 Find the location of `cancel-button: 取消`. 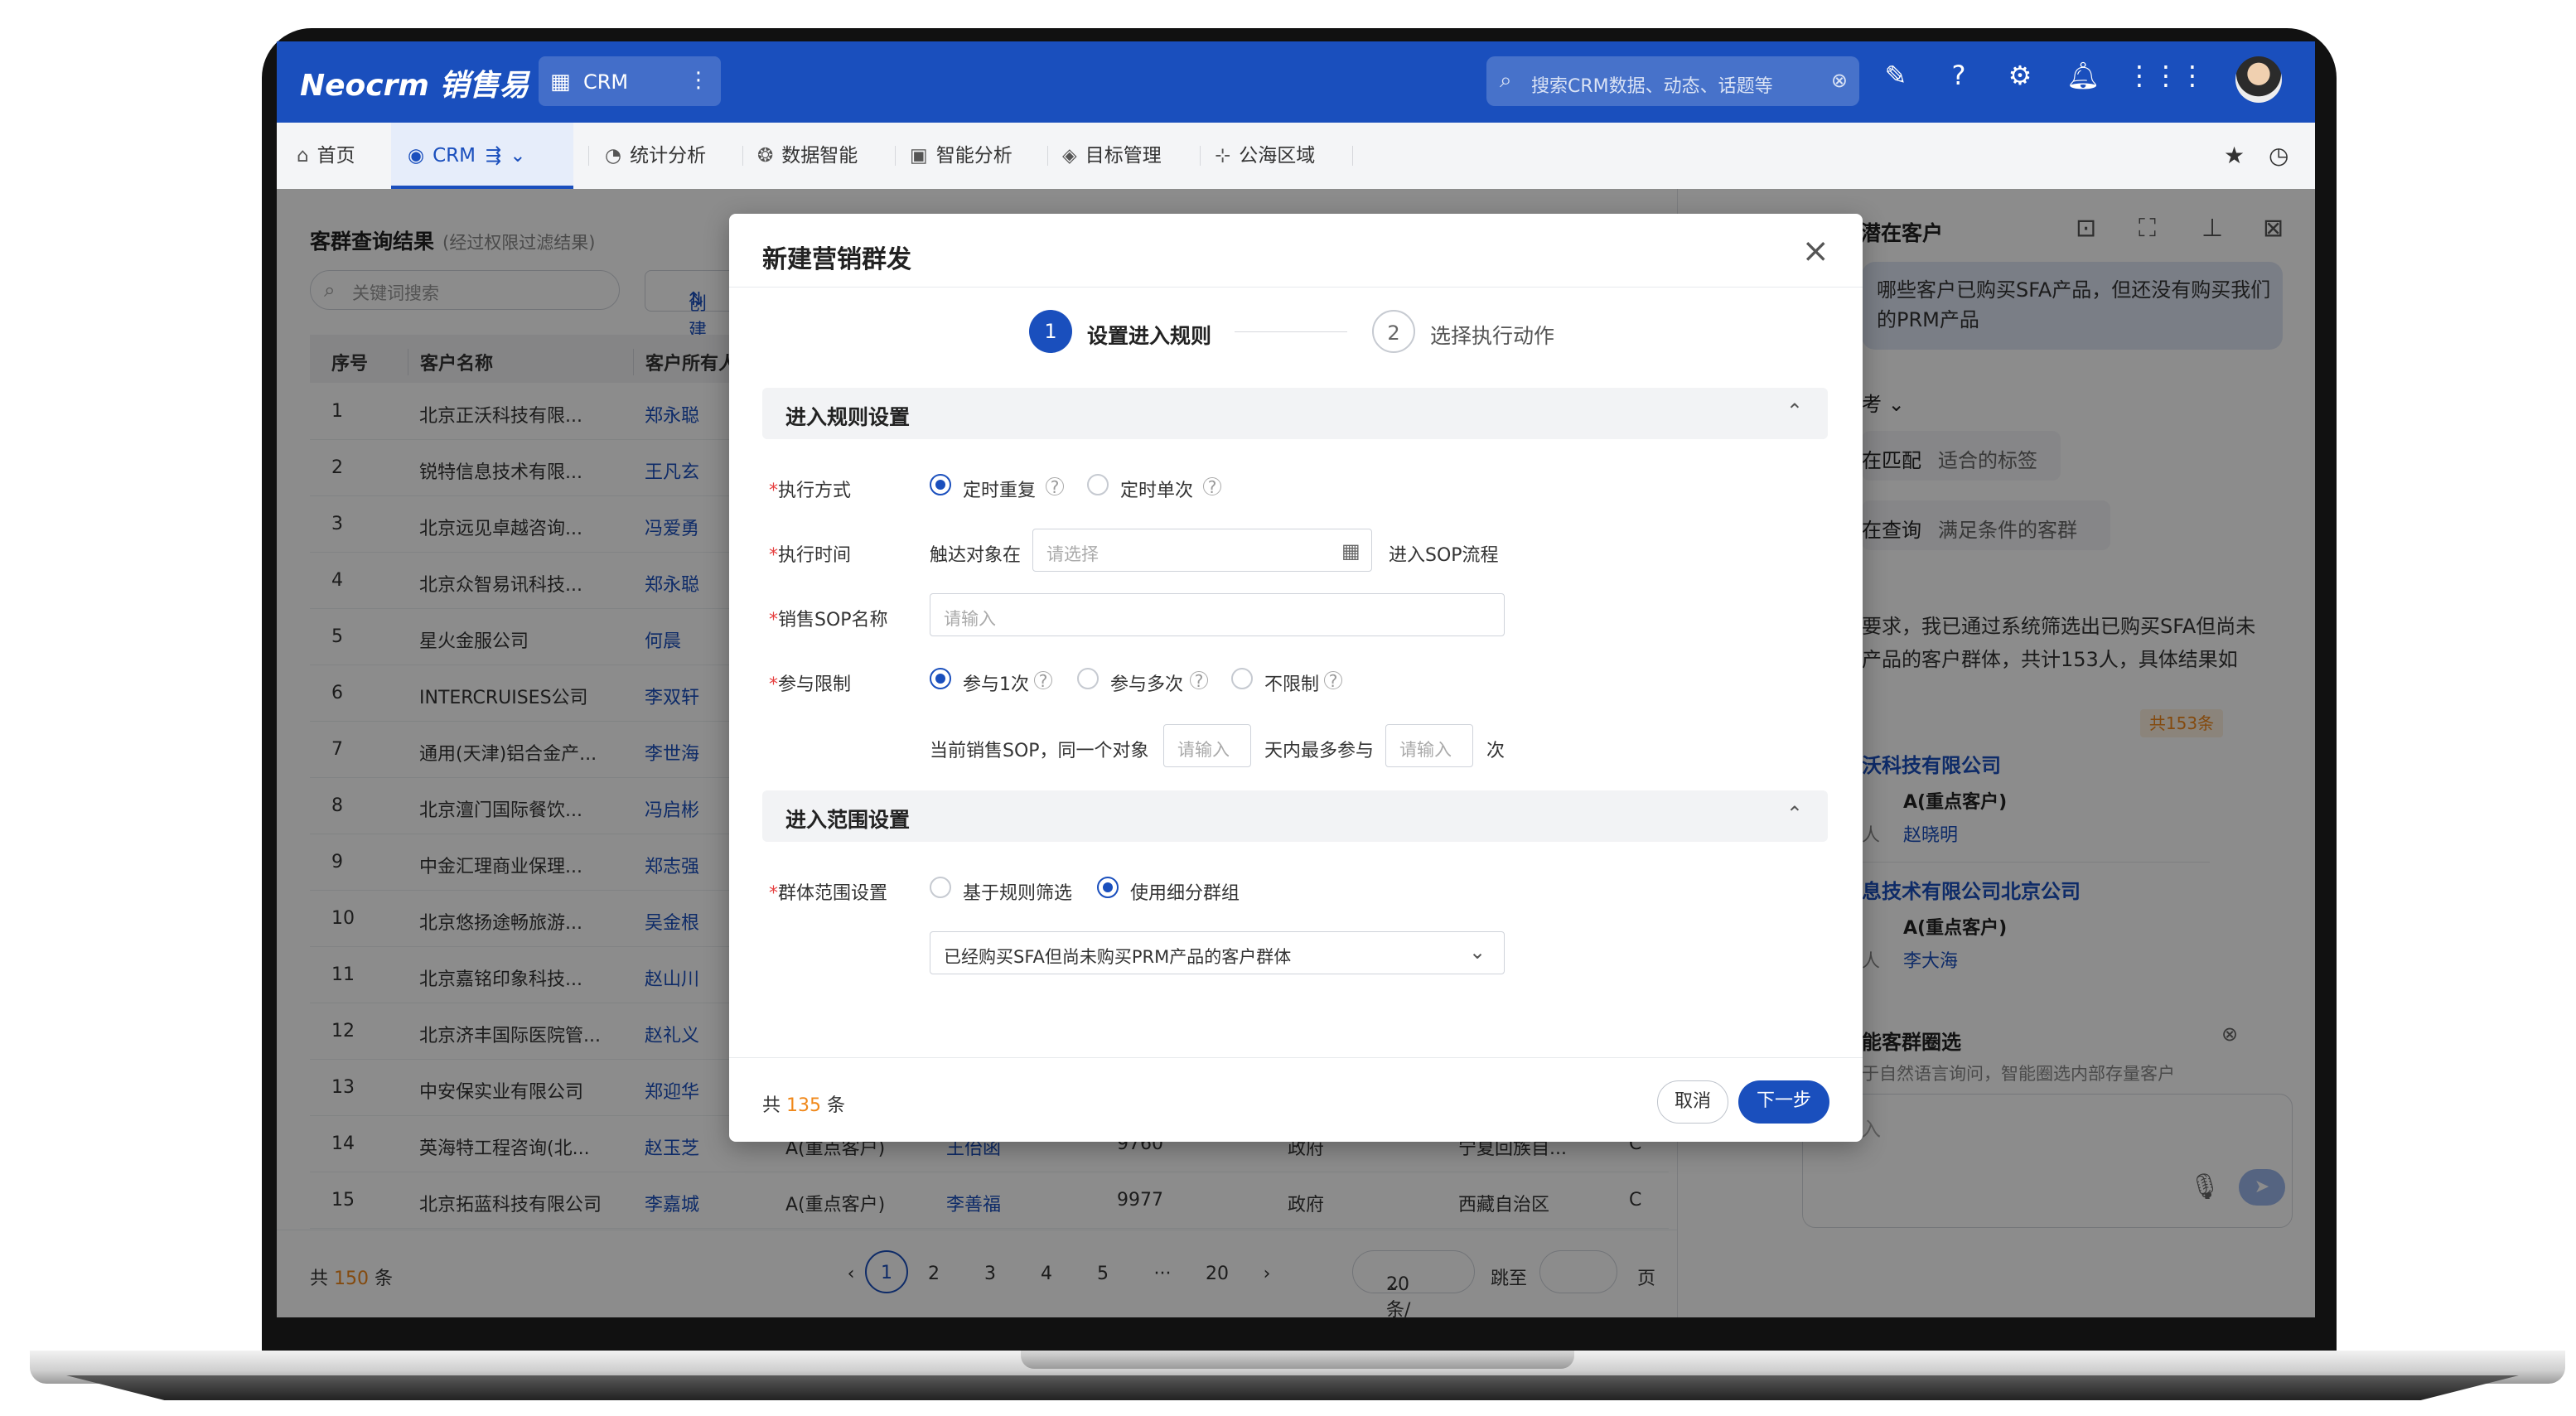

cancel-button: 取消 is located at coordinates (1692, 1102).